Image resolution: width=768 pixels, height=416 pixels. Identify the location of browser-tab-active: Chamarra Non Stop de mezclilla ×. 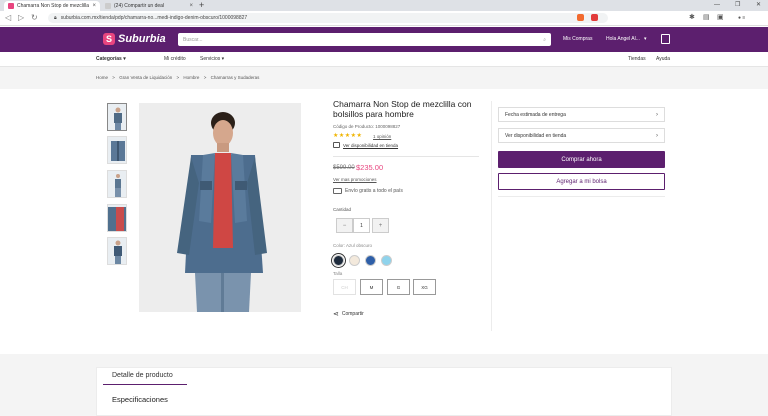
(52, 6).